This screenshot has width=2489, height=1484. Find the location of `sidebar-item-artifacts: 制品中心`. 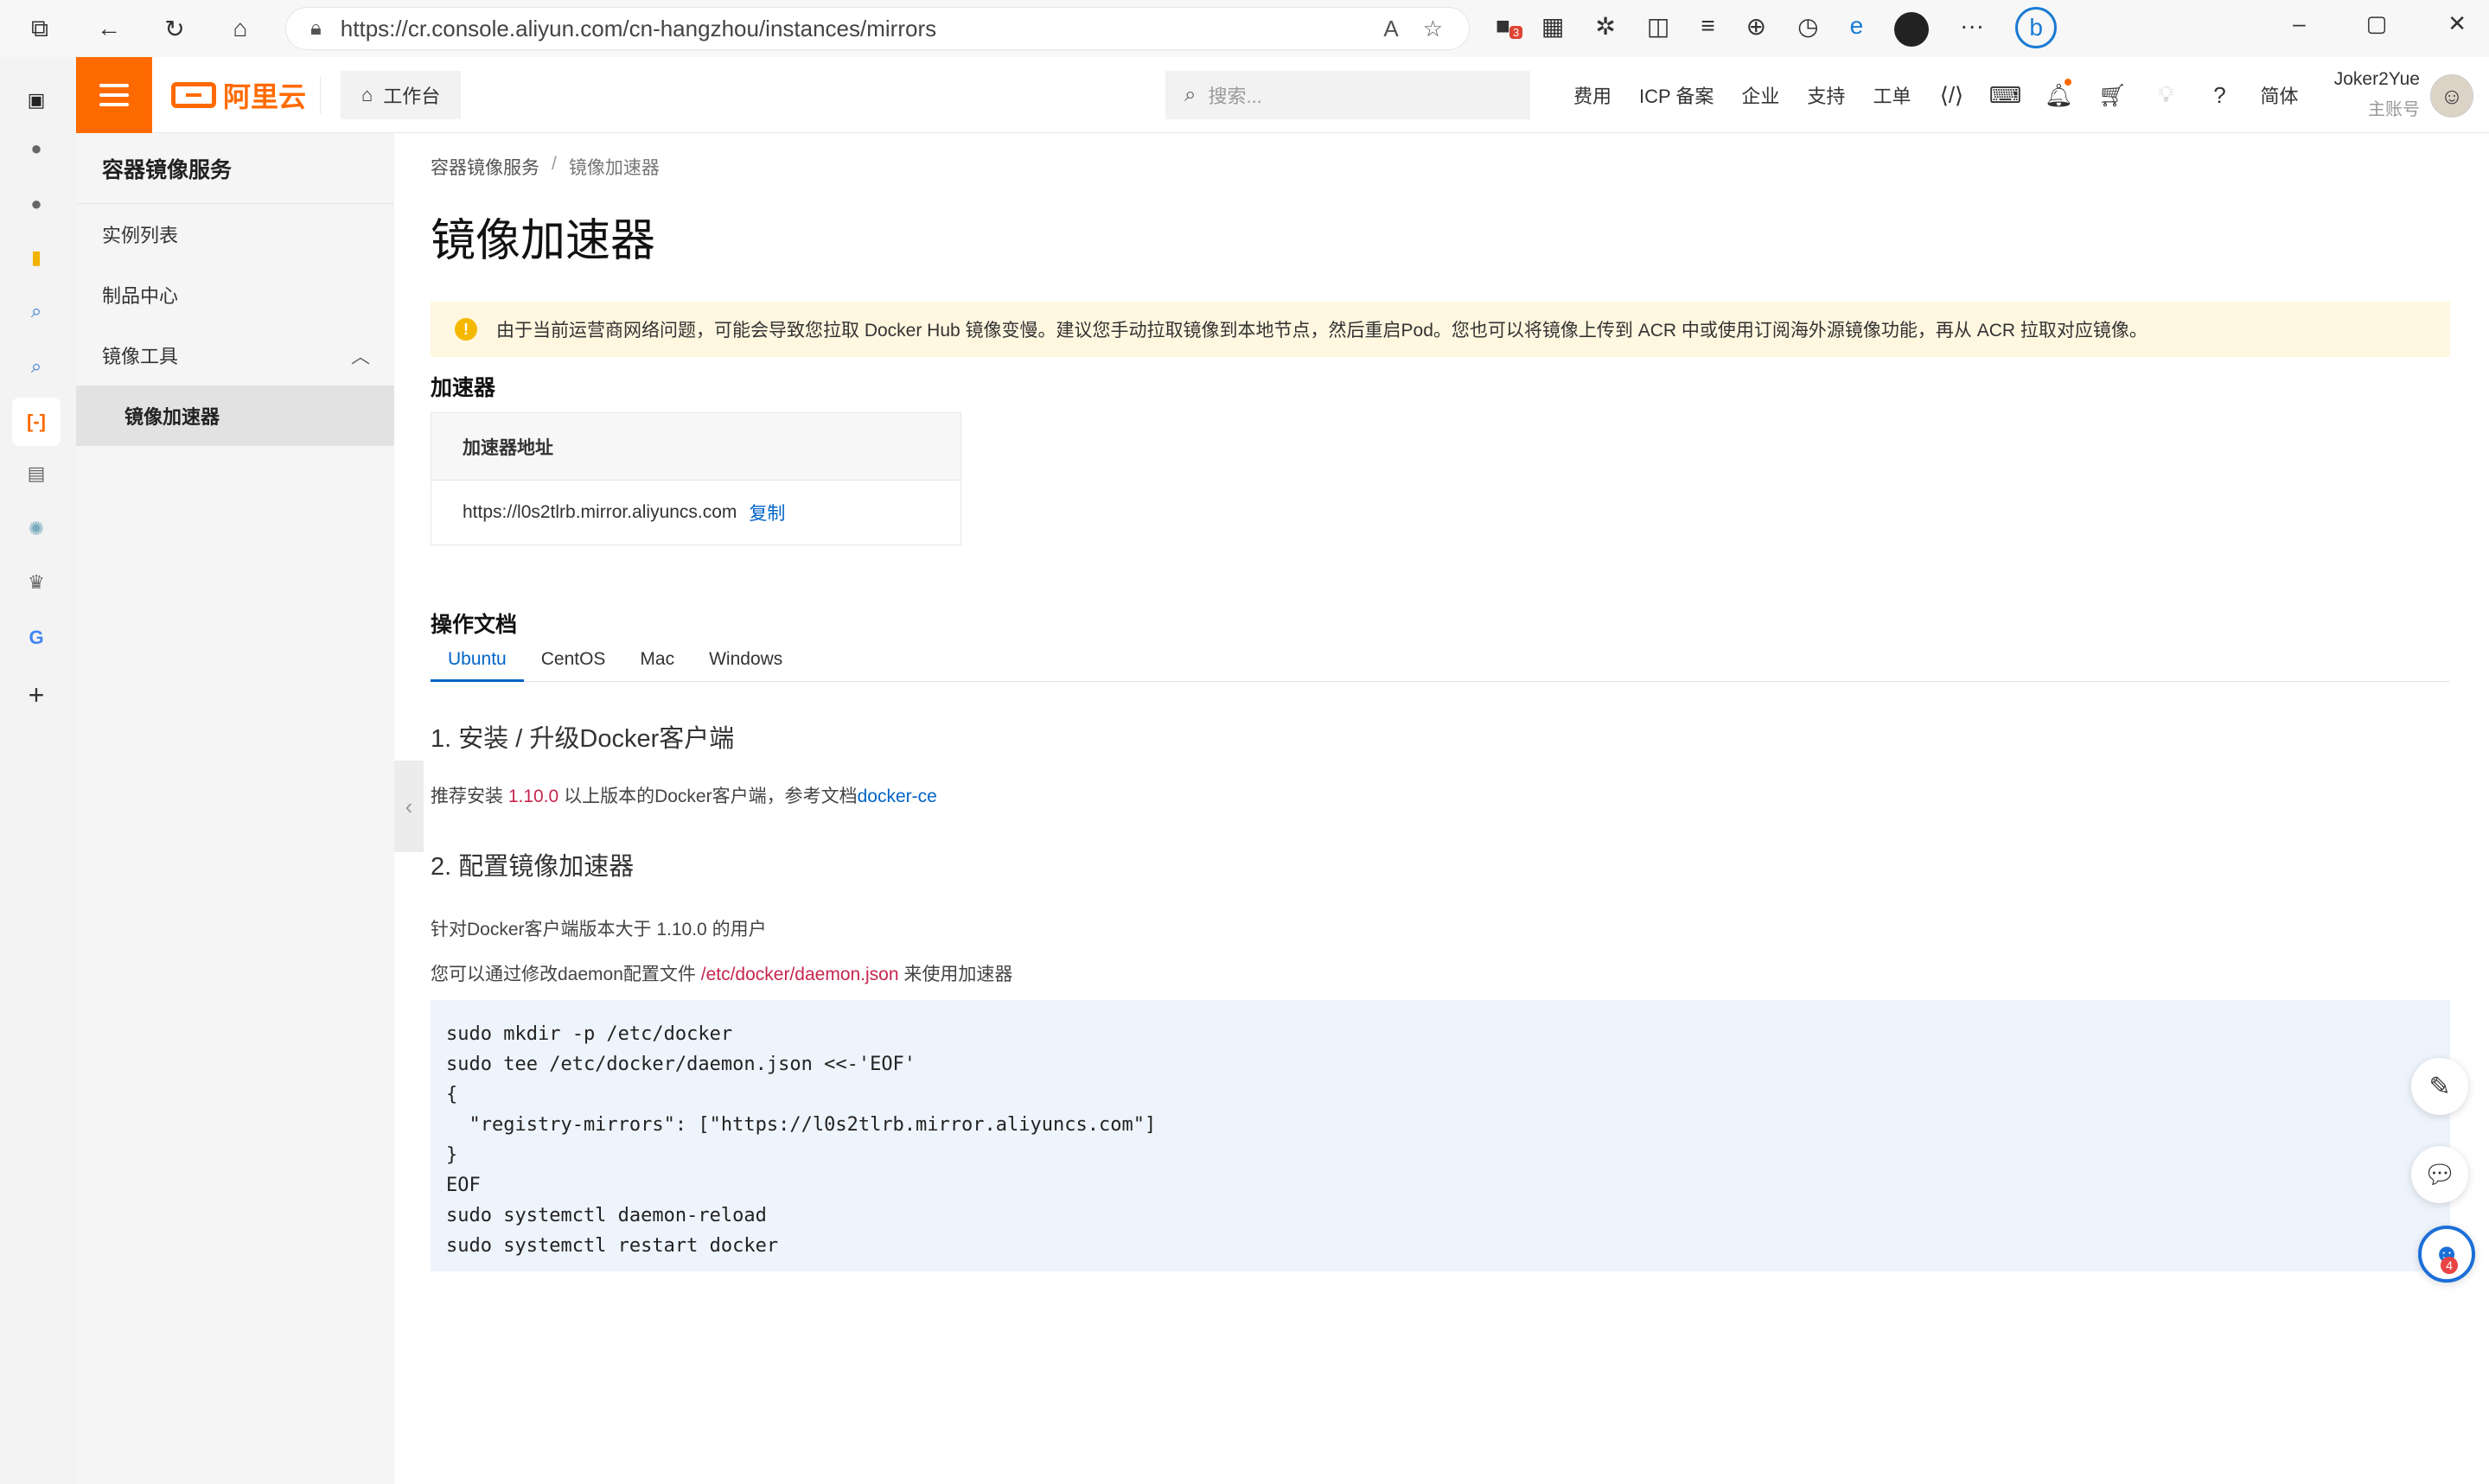

sidebar-item-artifacts: 制品中心 is located at coordinates (235, 294).